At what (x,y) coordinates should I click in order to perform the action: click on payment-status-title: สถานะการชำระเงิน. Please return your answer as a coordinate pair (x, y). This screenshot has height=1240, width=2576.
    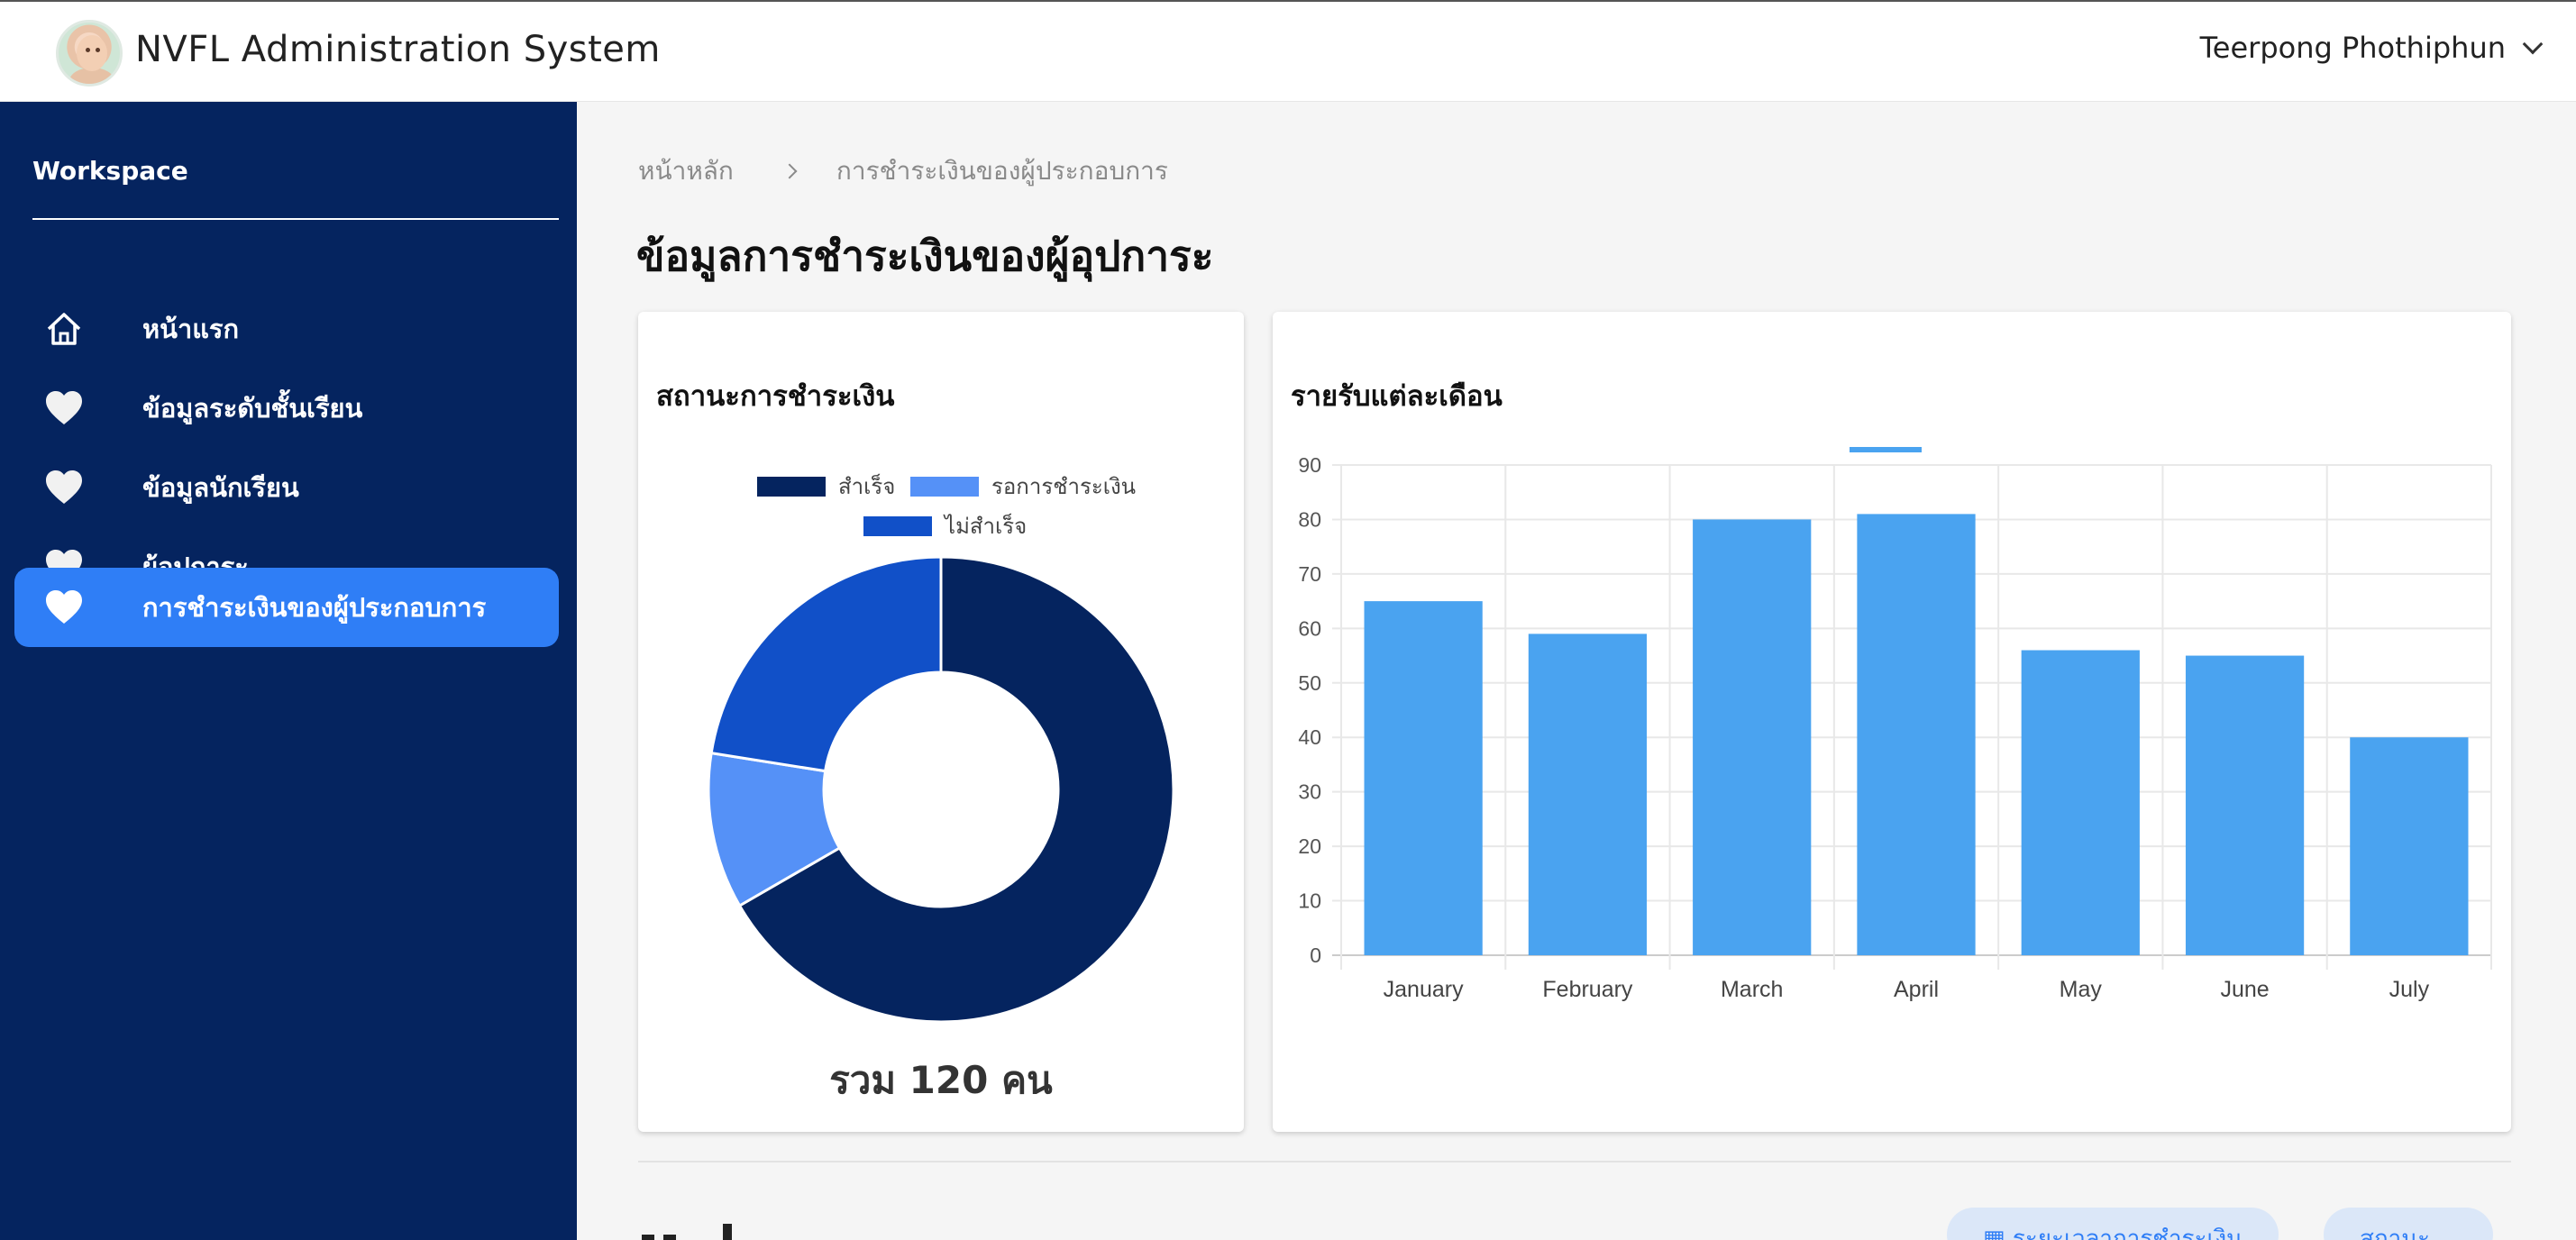
    Looking at the image, I should click on (775, 396).